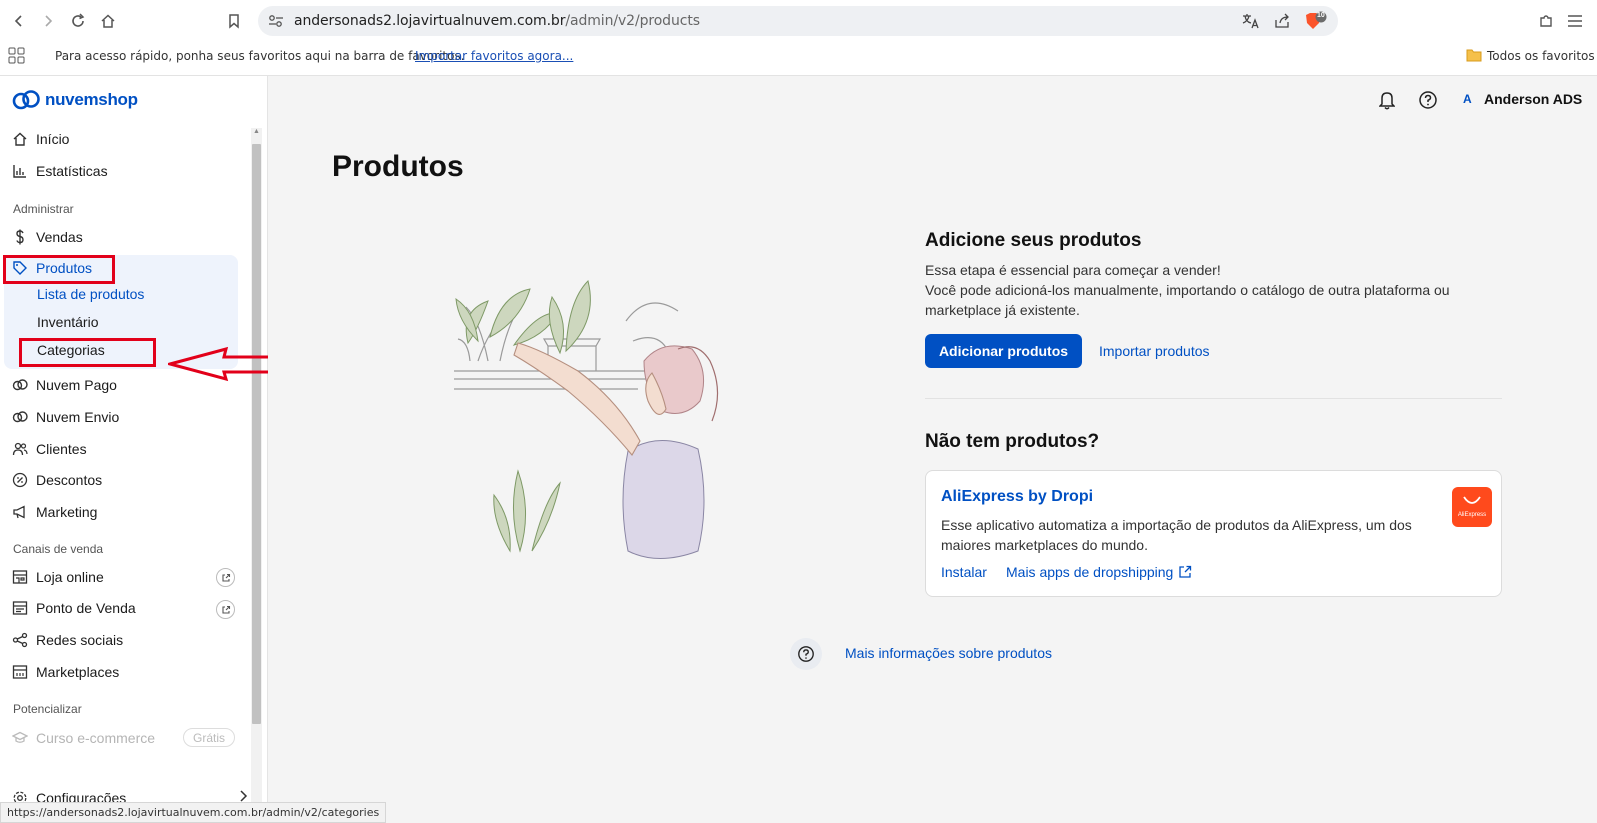  What do you see at coordinates (1474, 56) in the screenshot?
I see `folder-icon` at bounding box center [1474, 56].